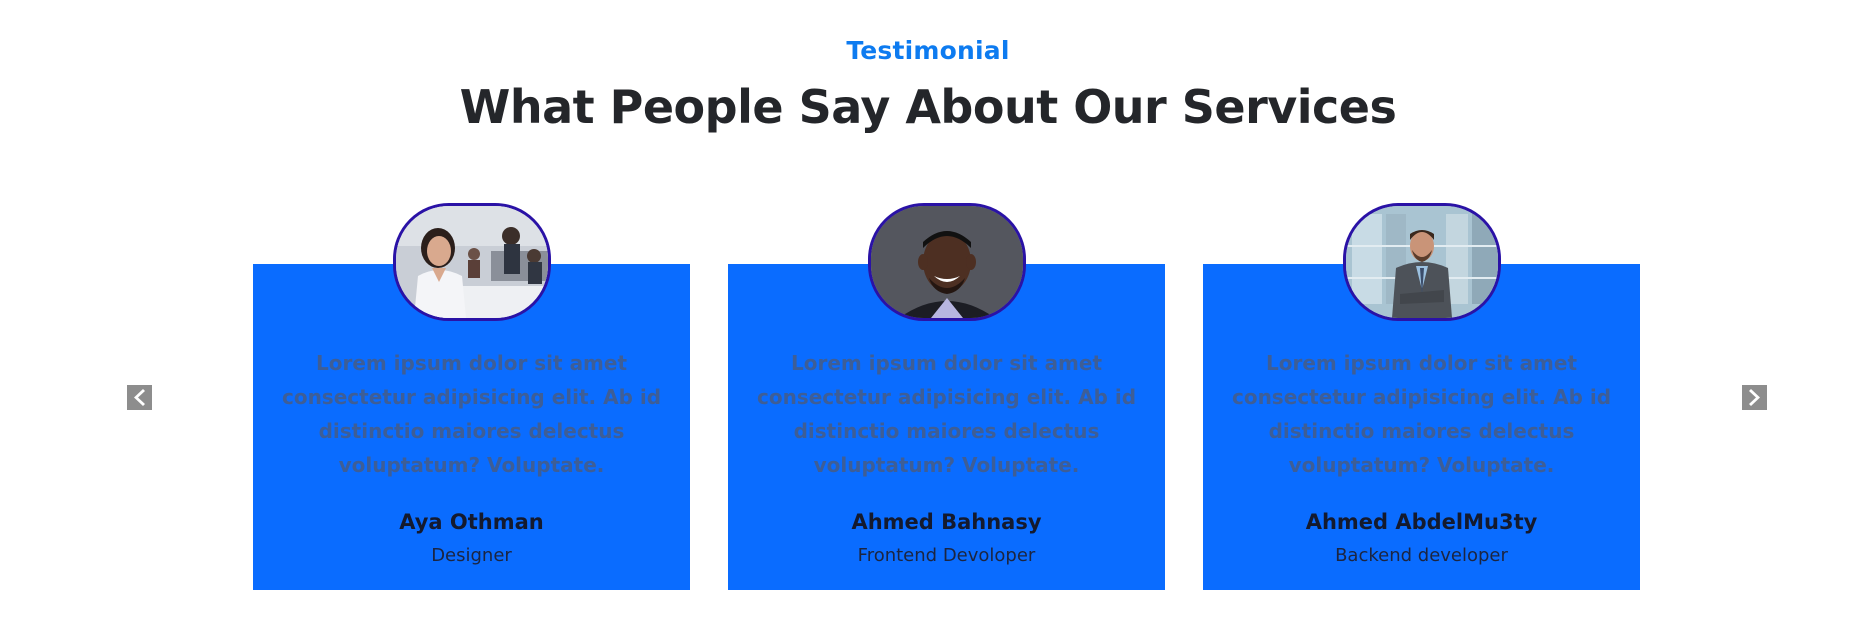 The image size is (1856, 631). Describe the element at coordinates (1421, 522) in the screenshot. I see `testimonial-name: Ahmed AbdelMu3ty` at that location.